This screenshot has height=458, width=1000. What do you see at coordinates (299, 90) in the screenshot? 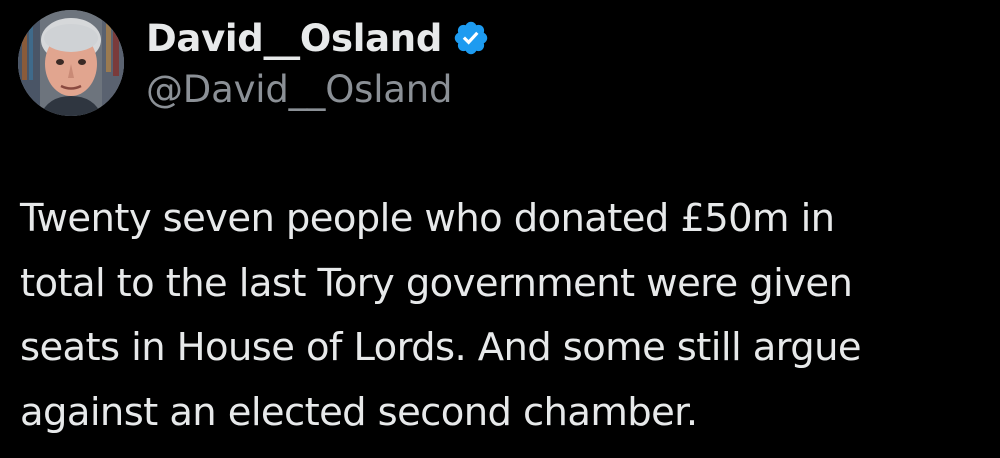
I see `user-handle: @David__Osland` at bounding box center [299, 90].